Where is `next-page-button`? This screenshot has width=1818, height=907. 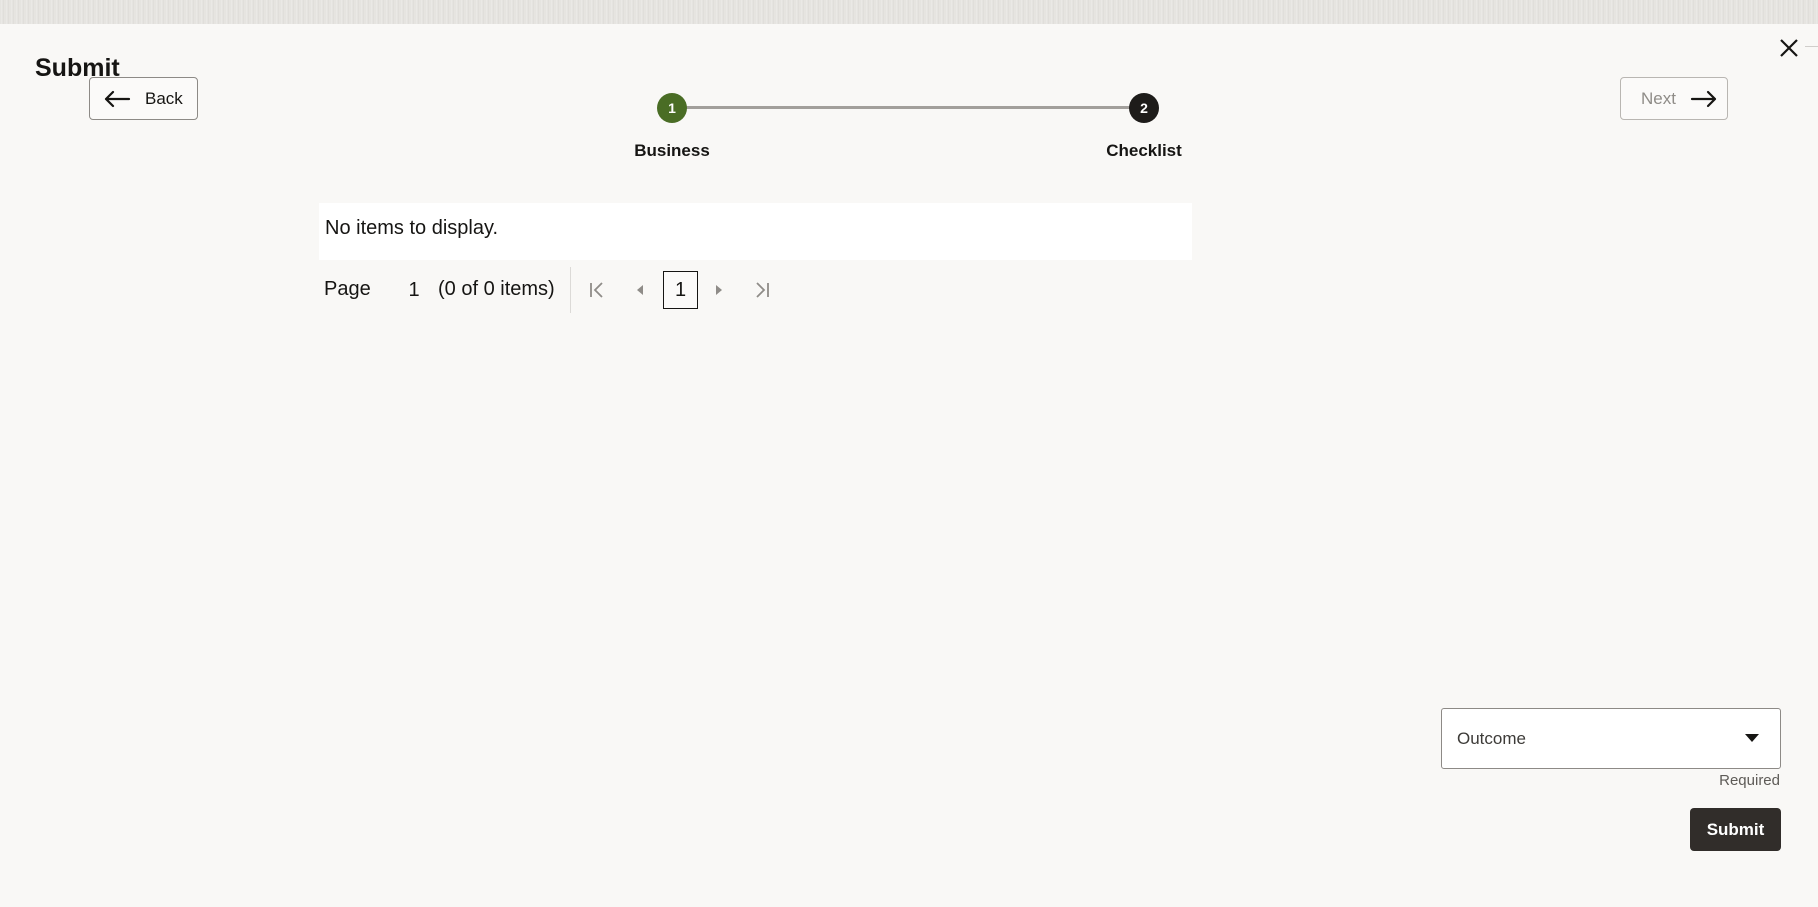 next-page-button is located at coordinates (719, 290).